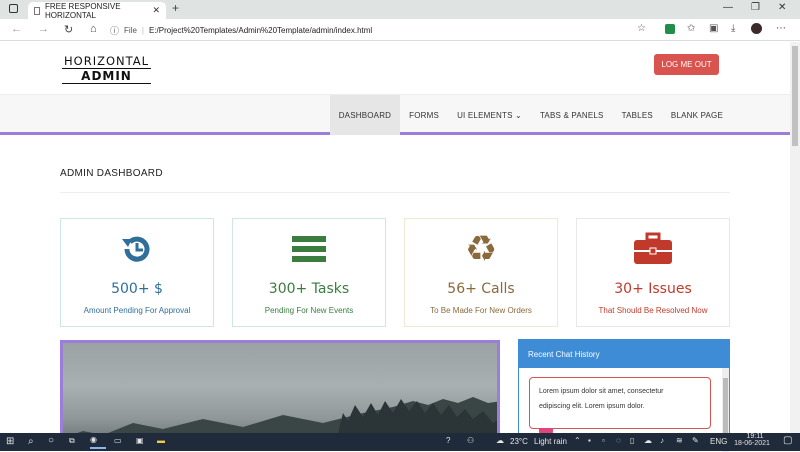 This screenshot has width=800, height=452. What do you see at coordinates (577, 440) in the screenshot?
I see `show-hidden-icons: ⌃` at bounding box center [577, 440].